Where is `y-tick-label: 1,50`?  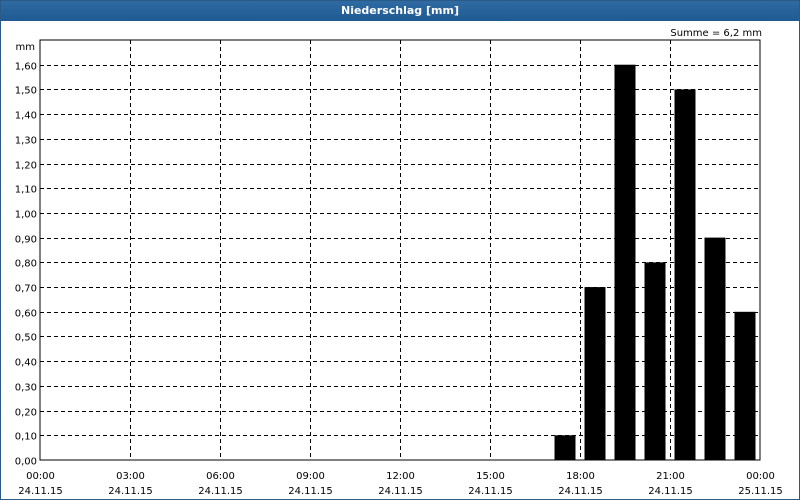 y-tick-label: 1,50 is located at coordinates (26, 91).